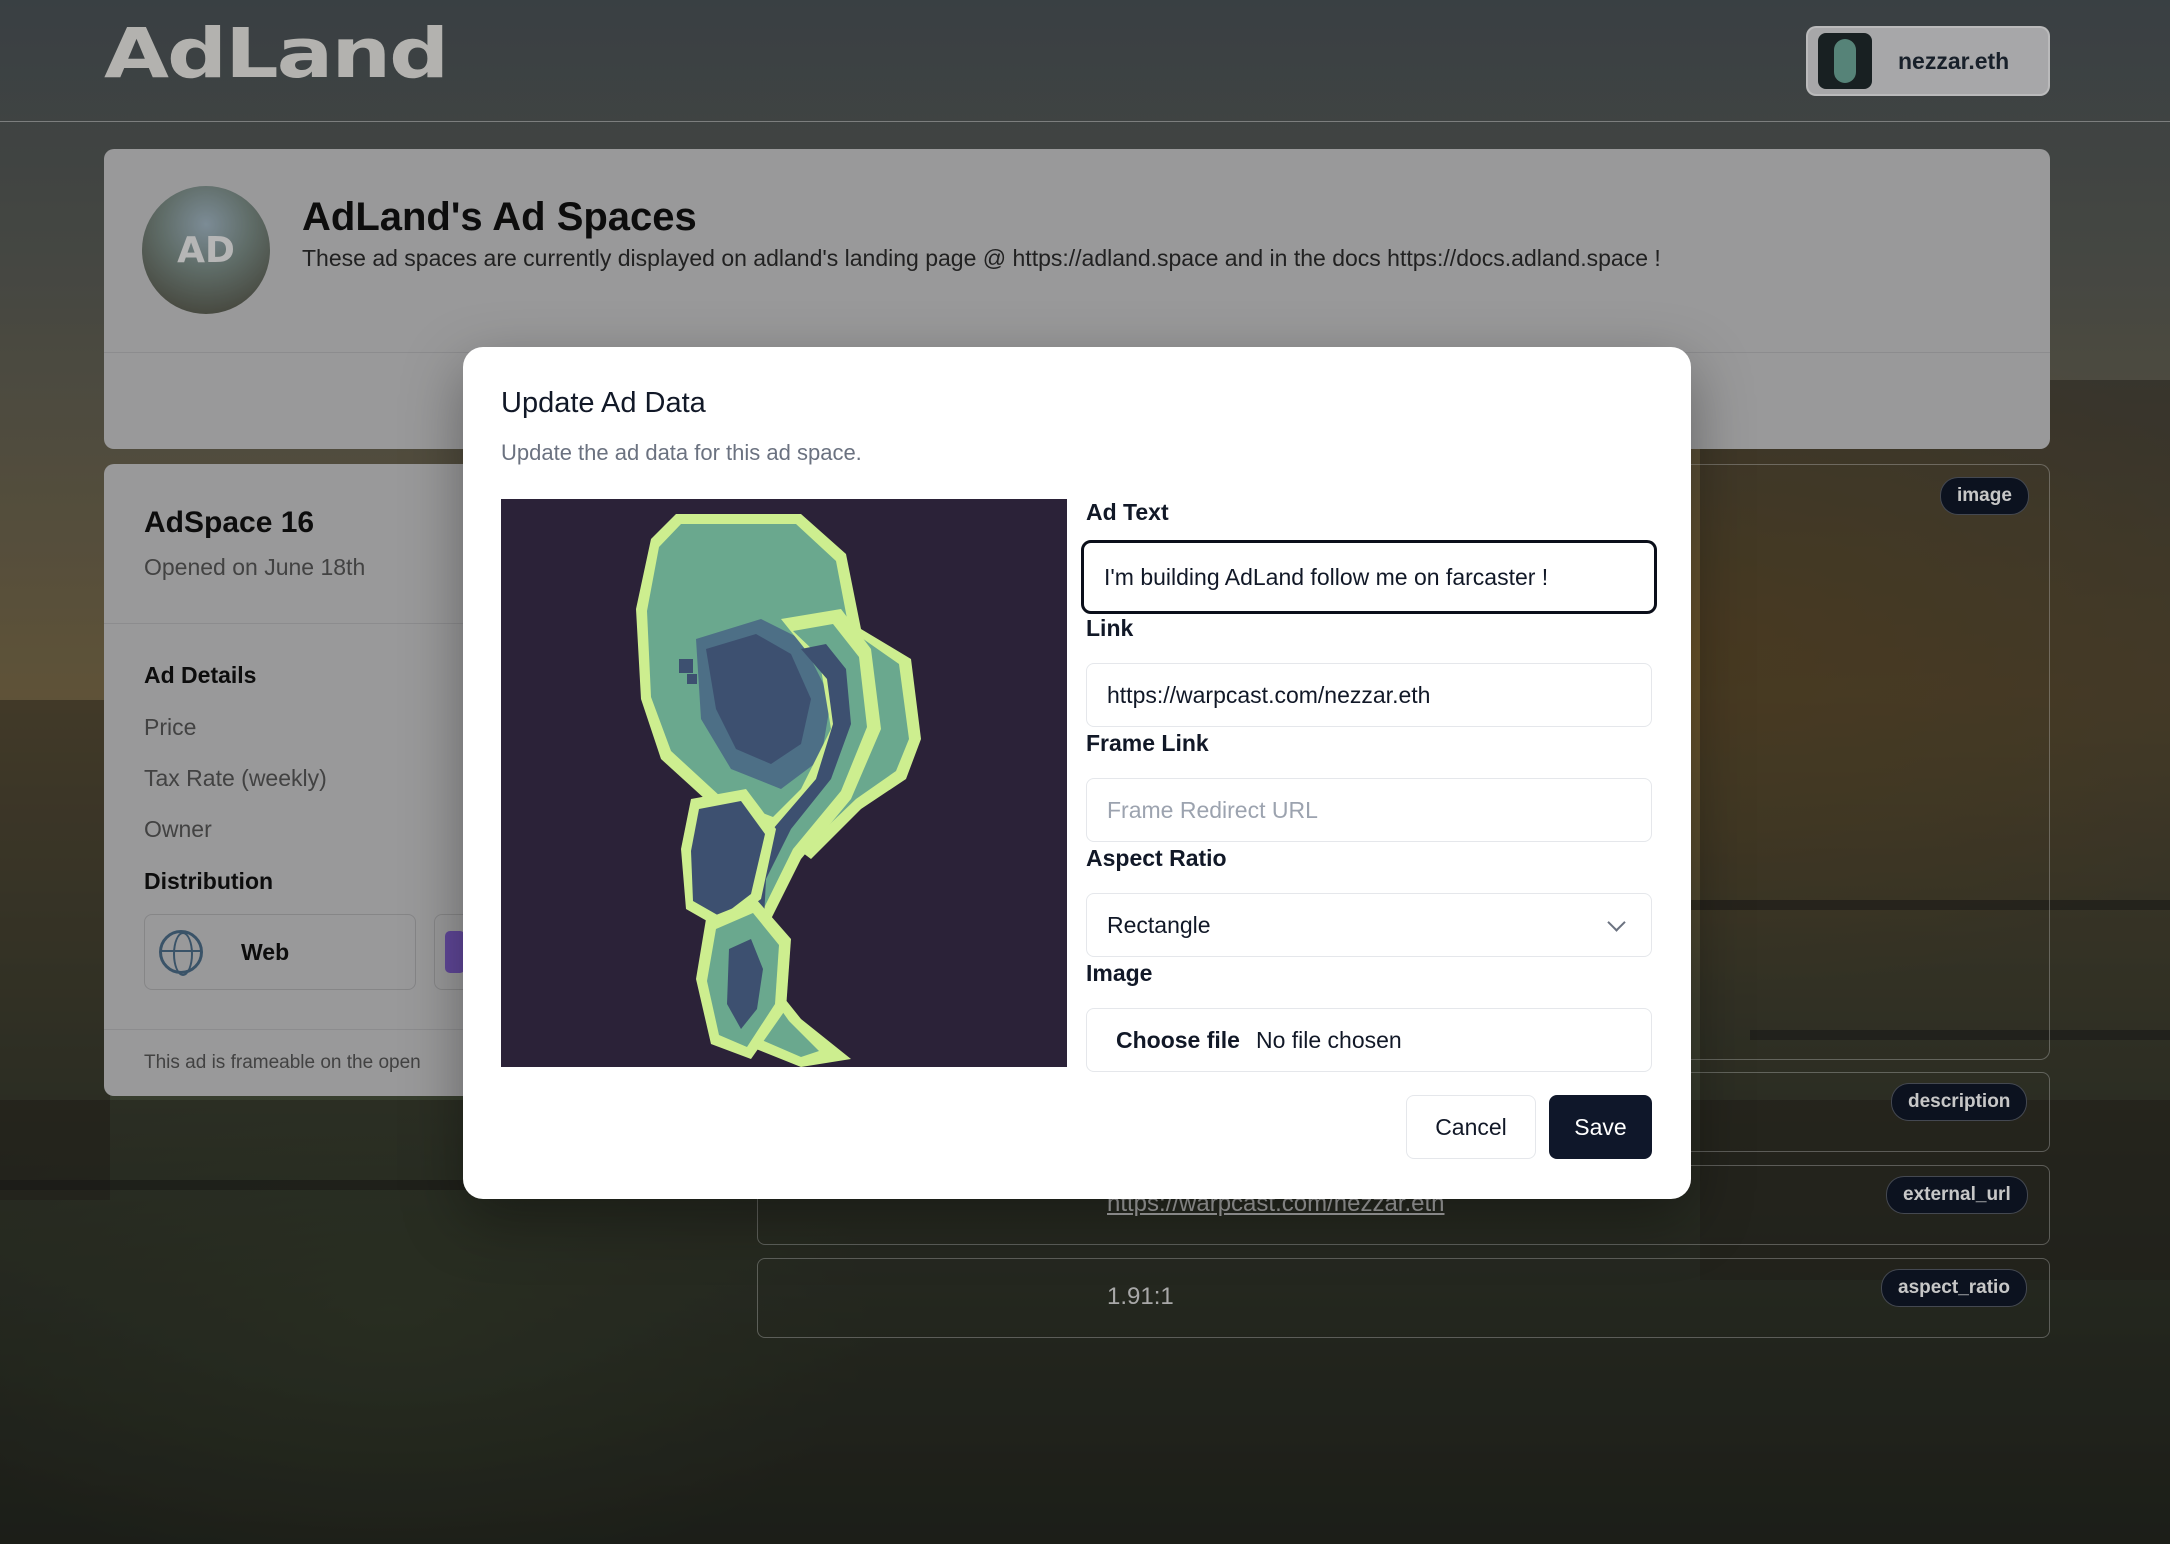 This screenshot has height=1544, width=2170. I want to click on no-file-chosen-text: No file chosen, so click(1328, 1039).